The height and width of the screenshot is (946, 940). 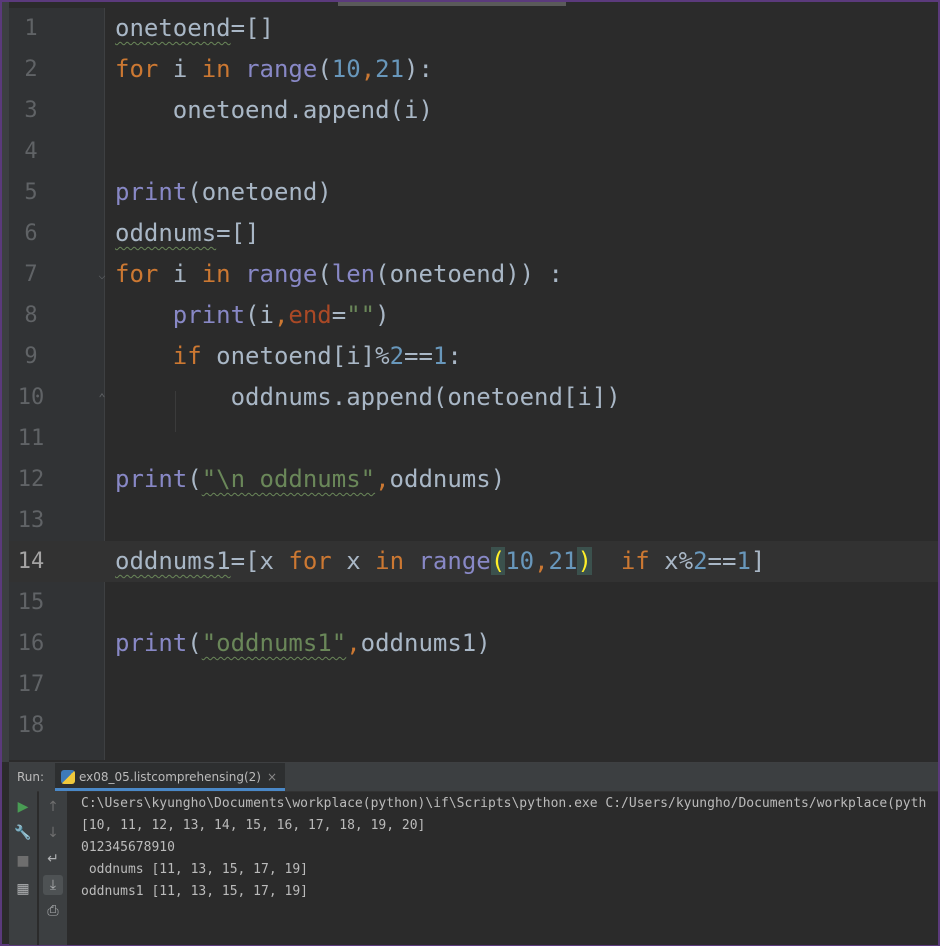 I want to click on code-text: print("\n oddnums",oddnums), so click(x=310, y=479).